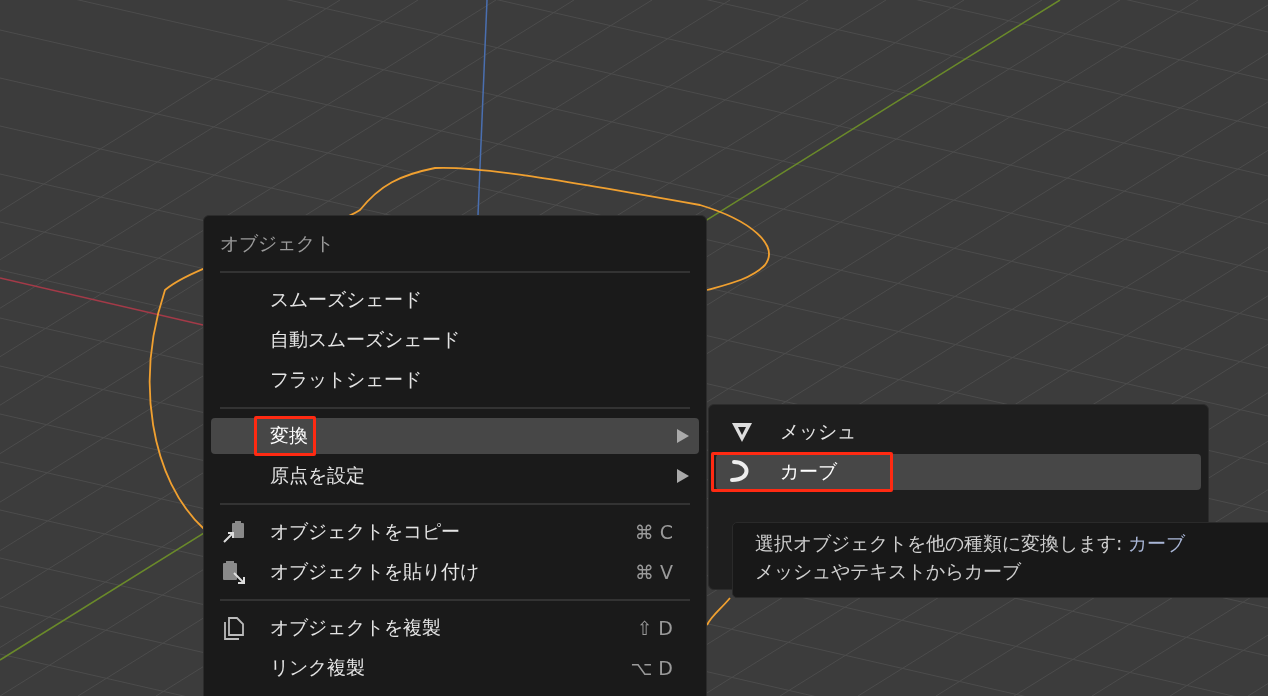  I want to click on duplicate-icon, so click(234, 628).